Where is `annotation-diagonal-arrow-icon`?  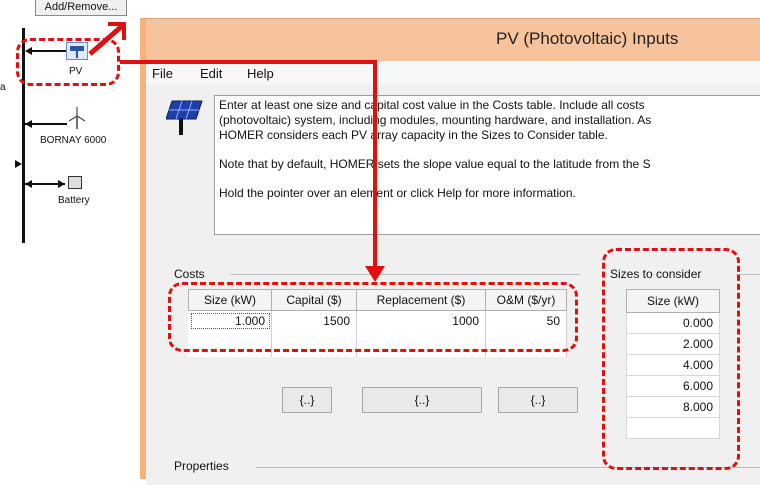 annotation-diagonal-arrow-icon is located at coordinates (107, 39).